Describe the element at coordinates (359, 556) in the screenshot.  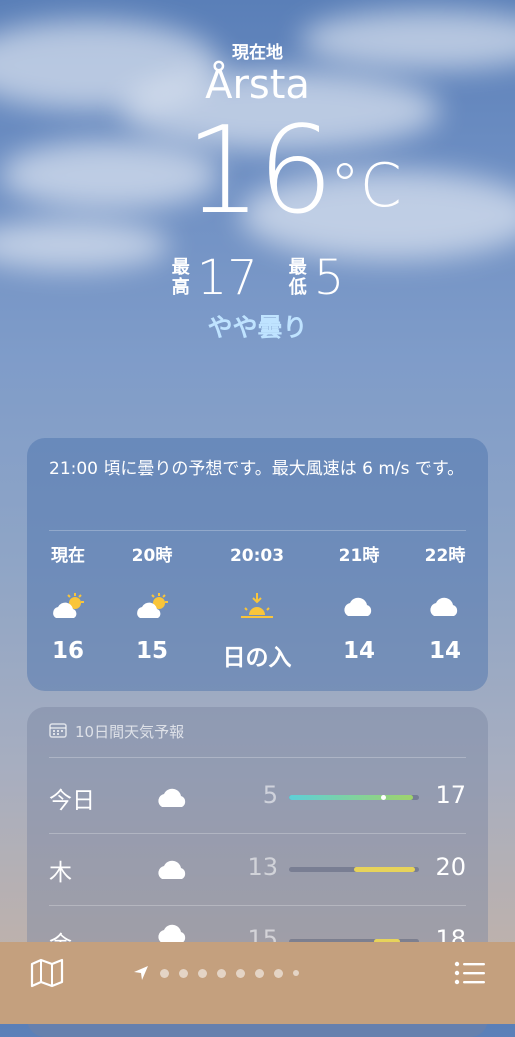
I see `hour-time: 21時` at that location.